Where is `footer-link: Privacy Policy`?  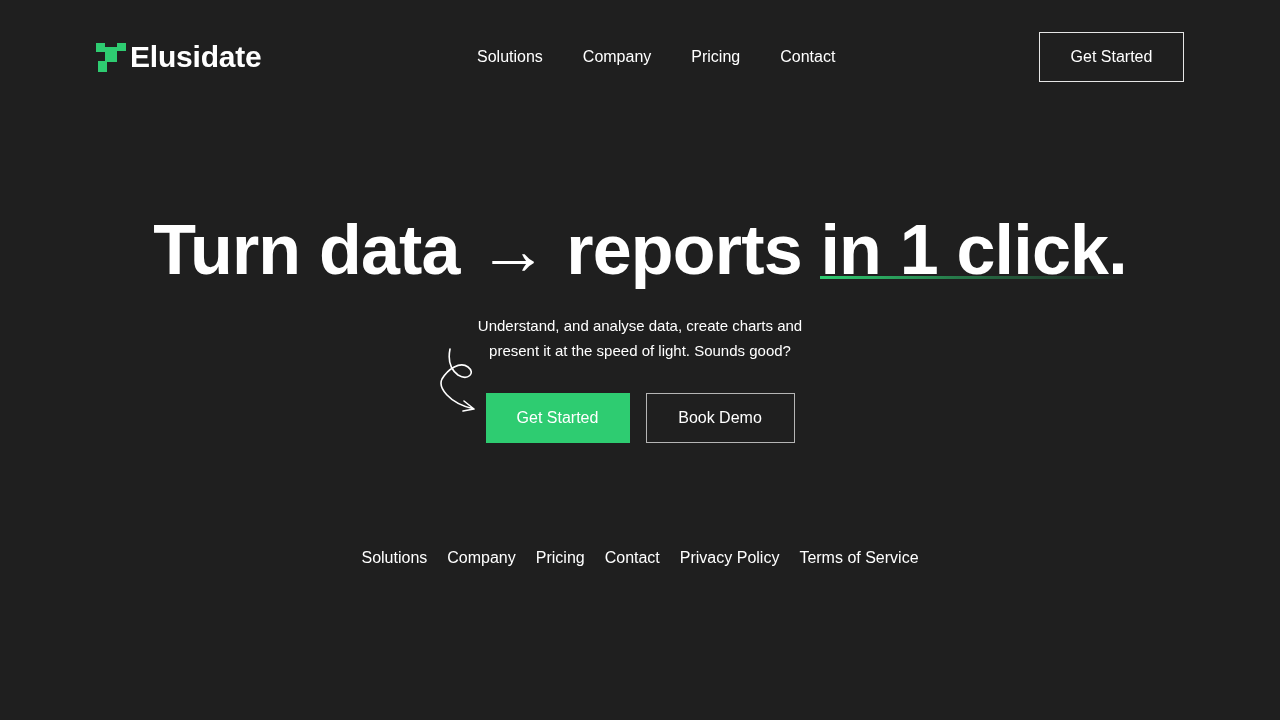 footer-link: Privacy Policy is located at coordinates (729, 558).